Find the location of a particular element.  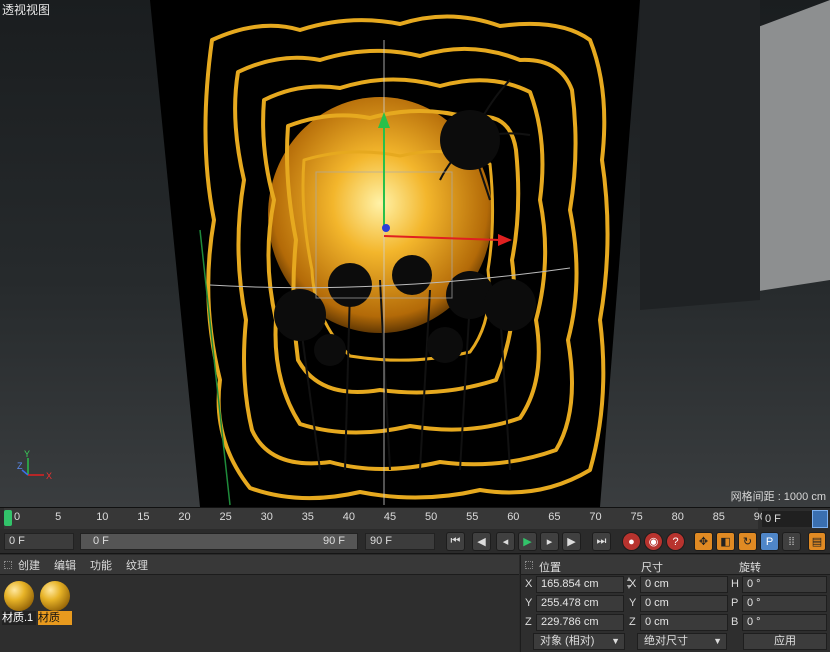

material-label: 材质.1 is located at coordinates (19, 618).